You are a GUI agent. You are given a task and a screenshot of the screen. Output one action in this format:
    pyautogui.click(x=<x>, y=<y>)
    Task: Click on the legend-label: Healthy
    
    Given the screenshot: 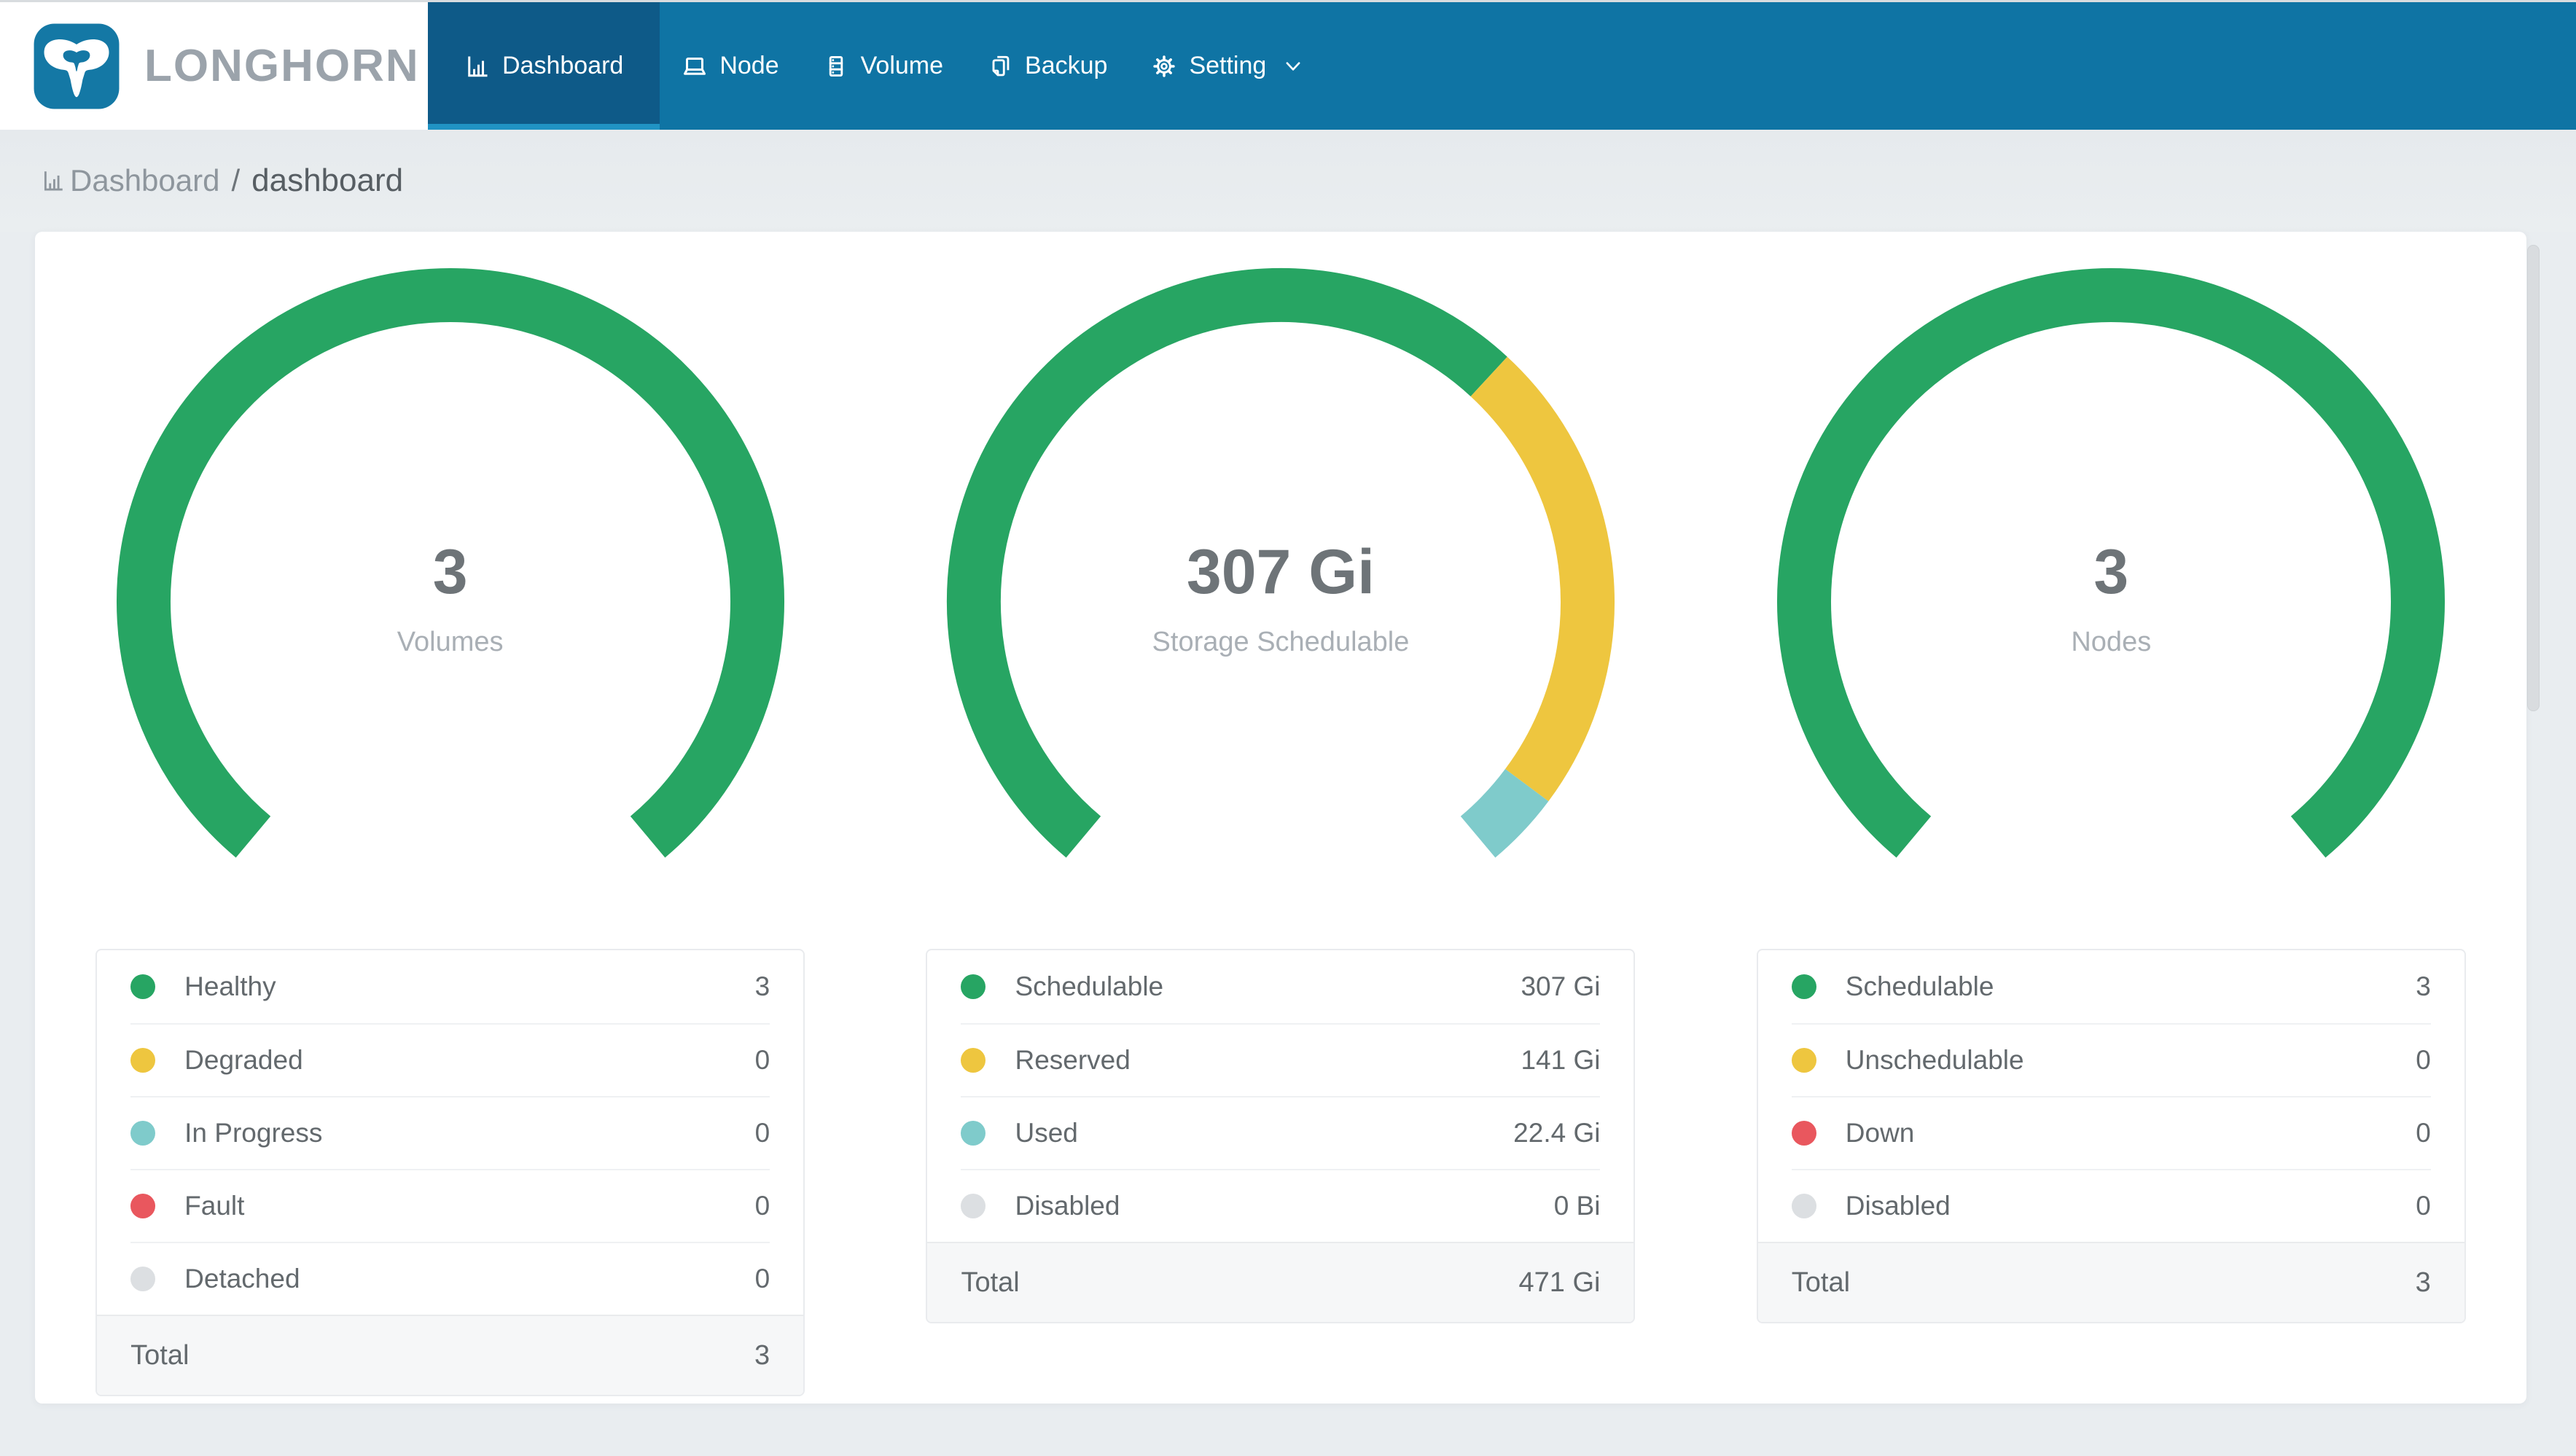 What is the action you would take?
    pyautogui.click(x=230, y=986)
    